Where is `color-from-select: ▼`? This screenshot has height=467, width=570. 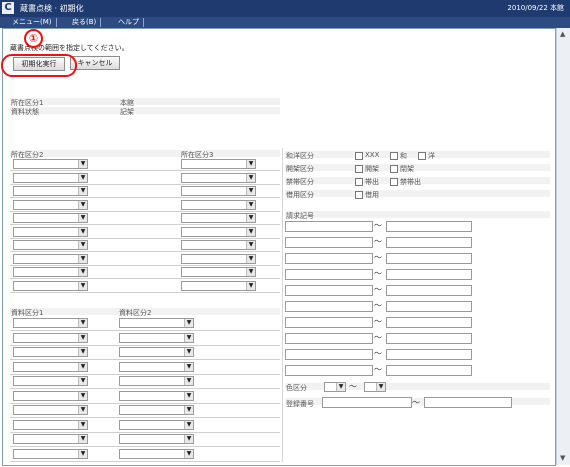 color-from-select: ▼ is located at coordinates (335, 387).